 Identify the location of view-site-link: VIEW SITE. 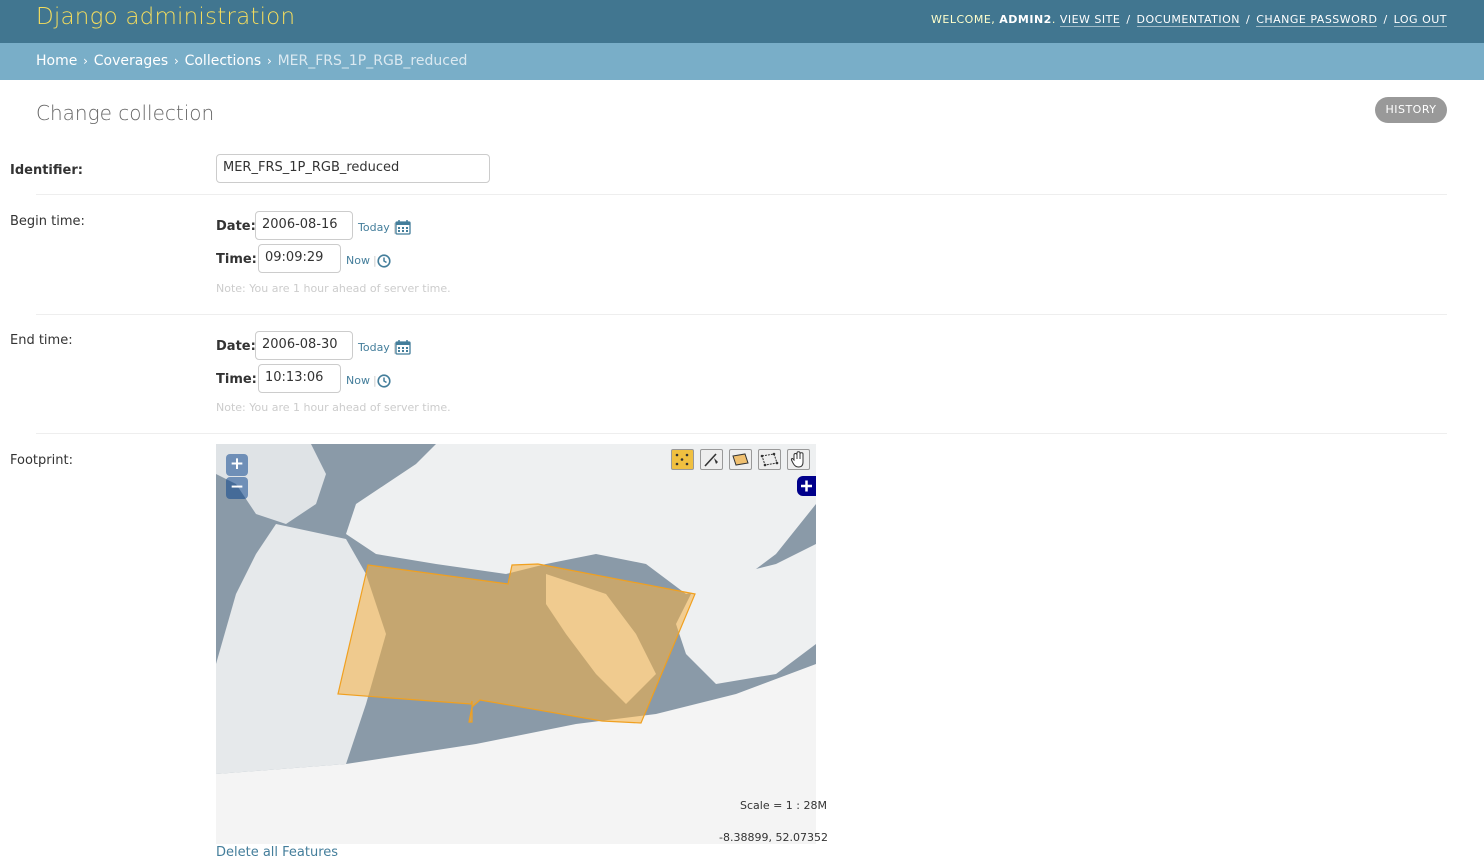
(1090, 20).